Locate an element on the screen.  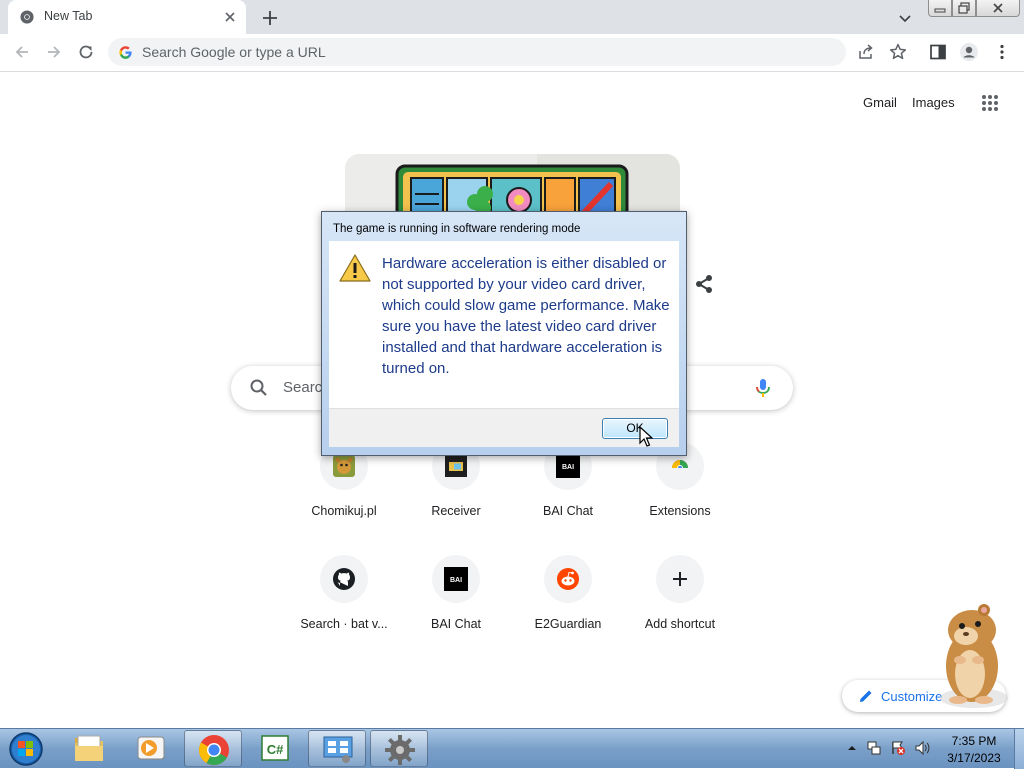
shortcut-bai-chat: BAI BAI Chat is located at coordinates (568, 494).